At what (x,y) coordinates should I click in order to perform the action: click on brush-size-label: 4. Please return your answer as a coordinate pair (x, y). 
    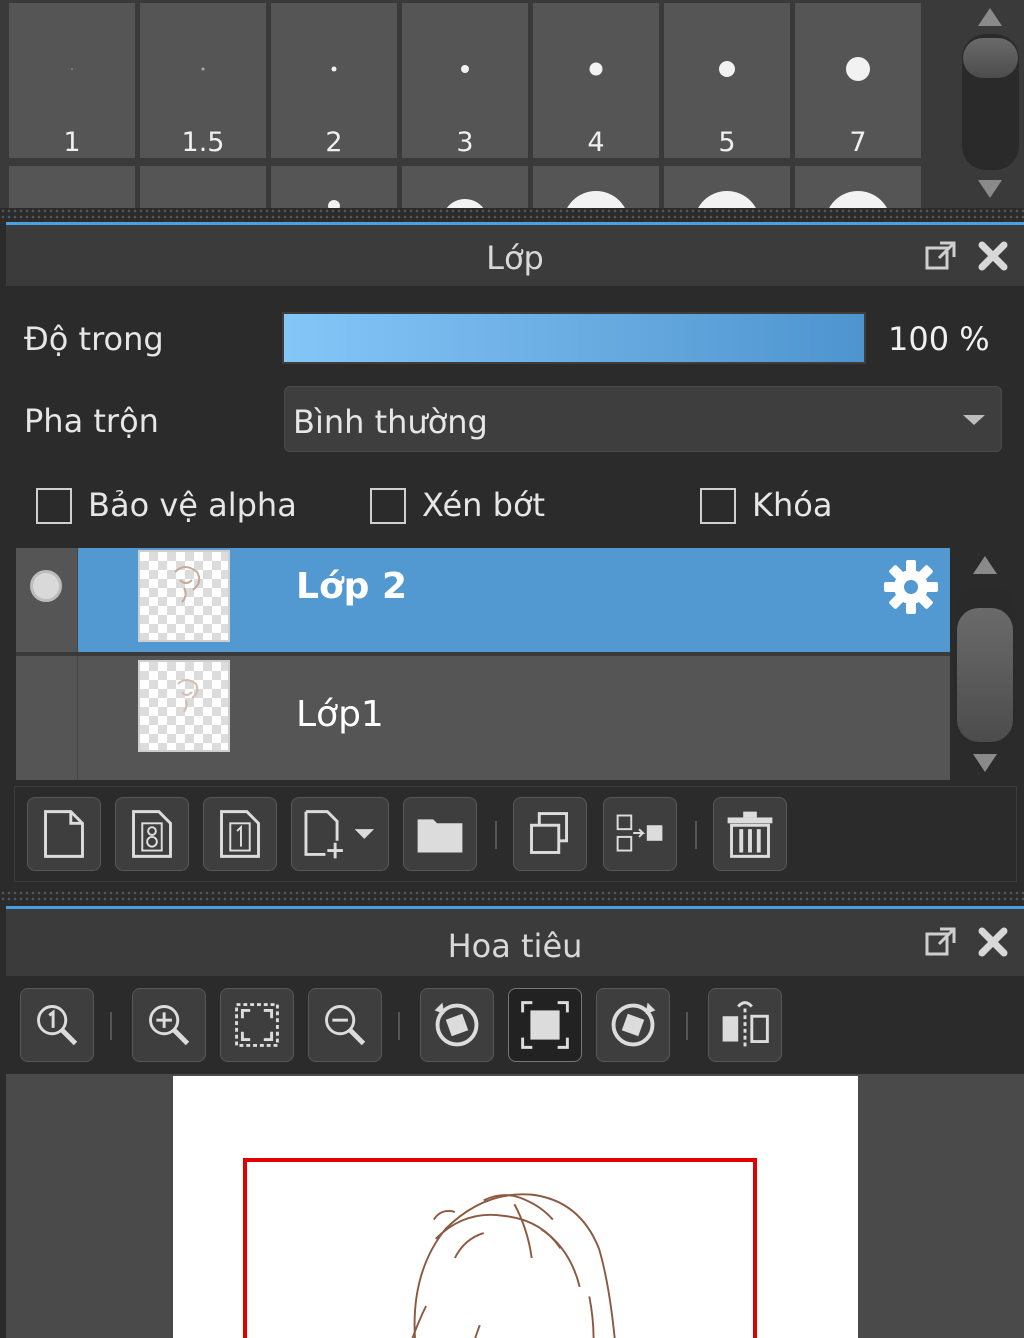
    Looking at the image, I should click on (596, 142).